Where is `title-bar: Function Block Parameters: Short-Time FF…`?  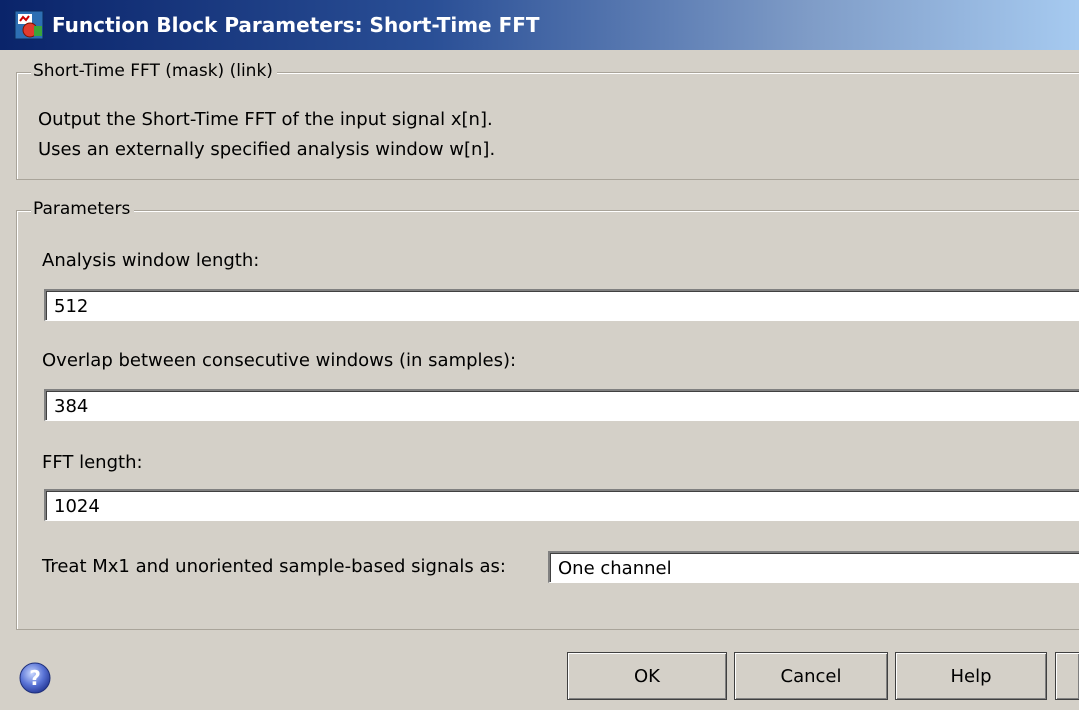 title-bar: Function Block Parameters: Short-Time FF… is located at coordinates (539, 25).